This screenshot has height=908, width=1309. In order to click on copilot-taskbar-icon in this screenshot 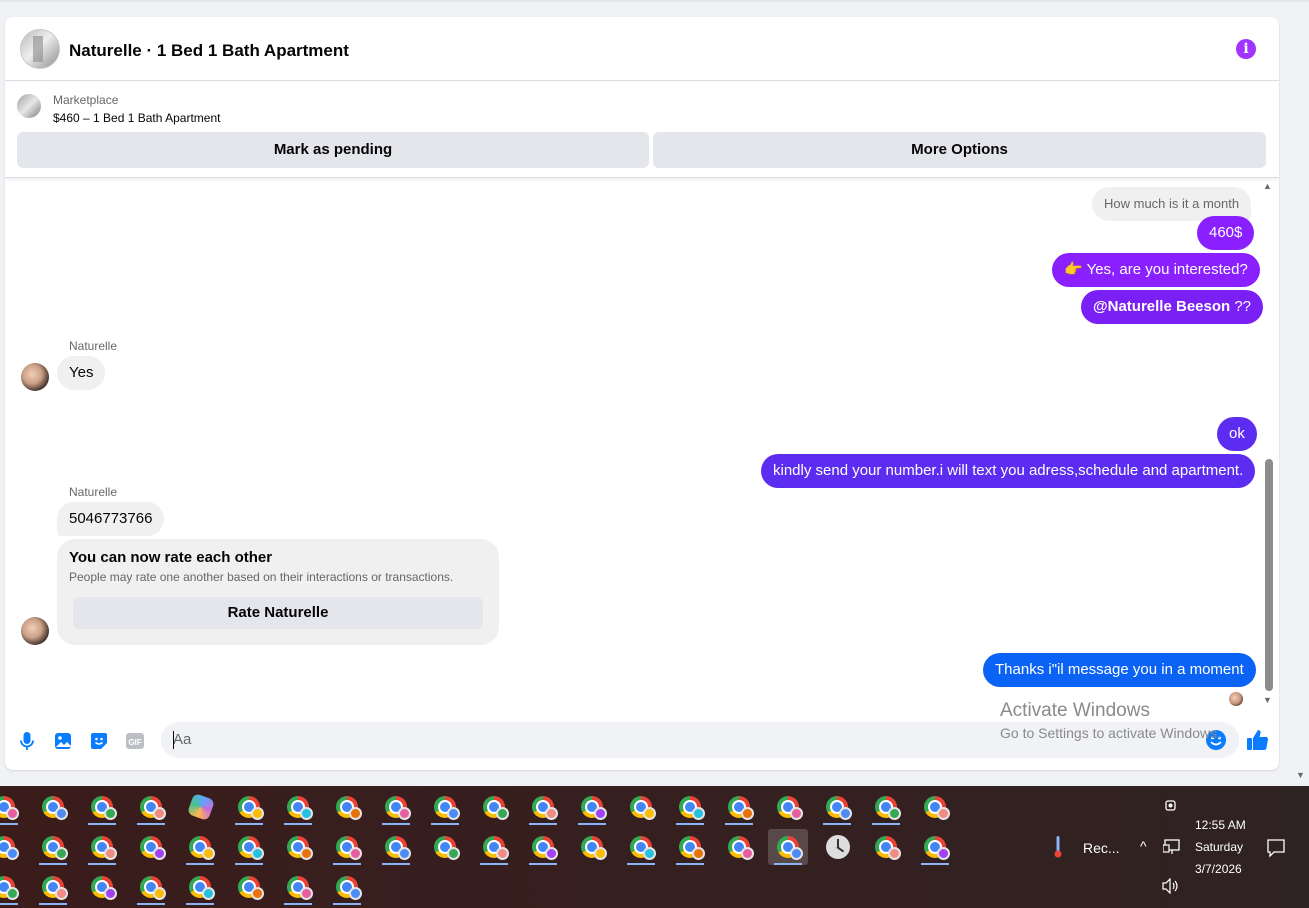, I will do `click(200, 807)`.